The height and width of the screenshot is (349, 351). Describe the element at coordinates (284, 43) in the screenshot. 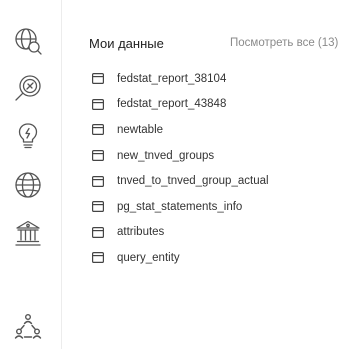

I see `view-all-link: Посмотреть все (13)` at that location.